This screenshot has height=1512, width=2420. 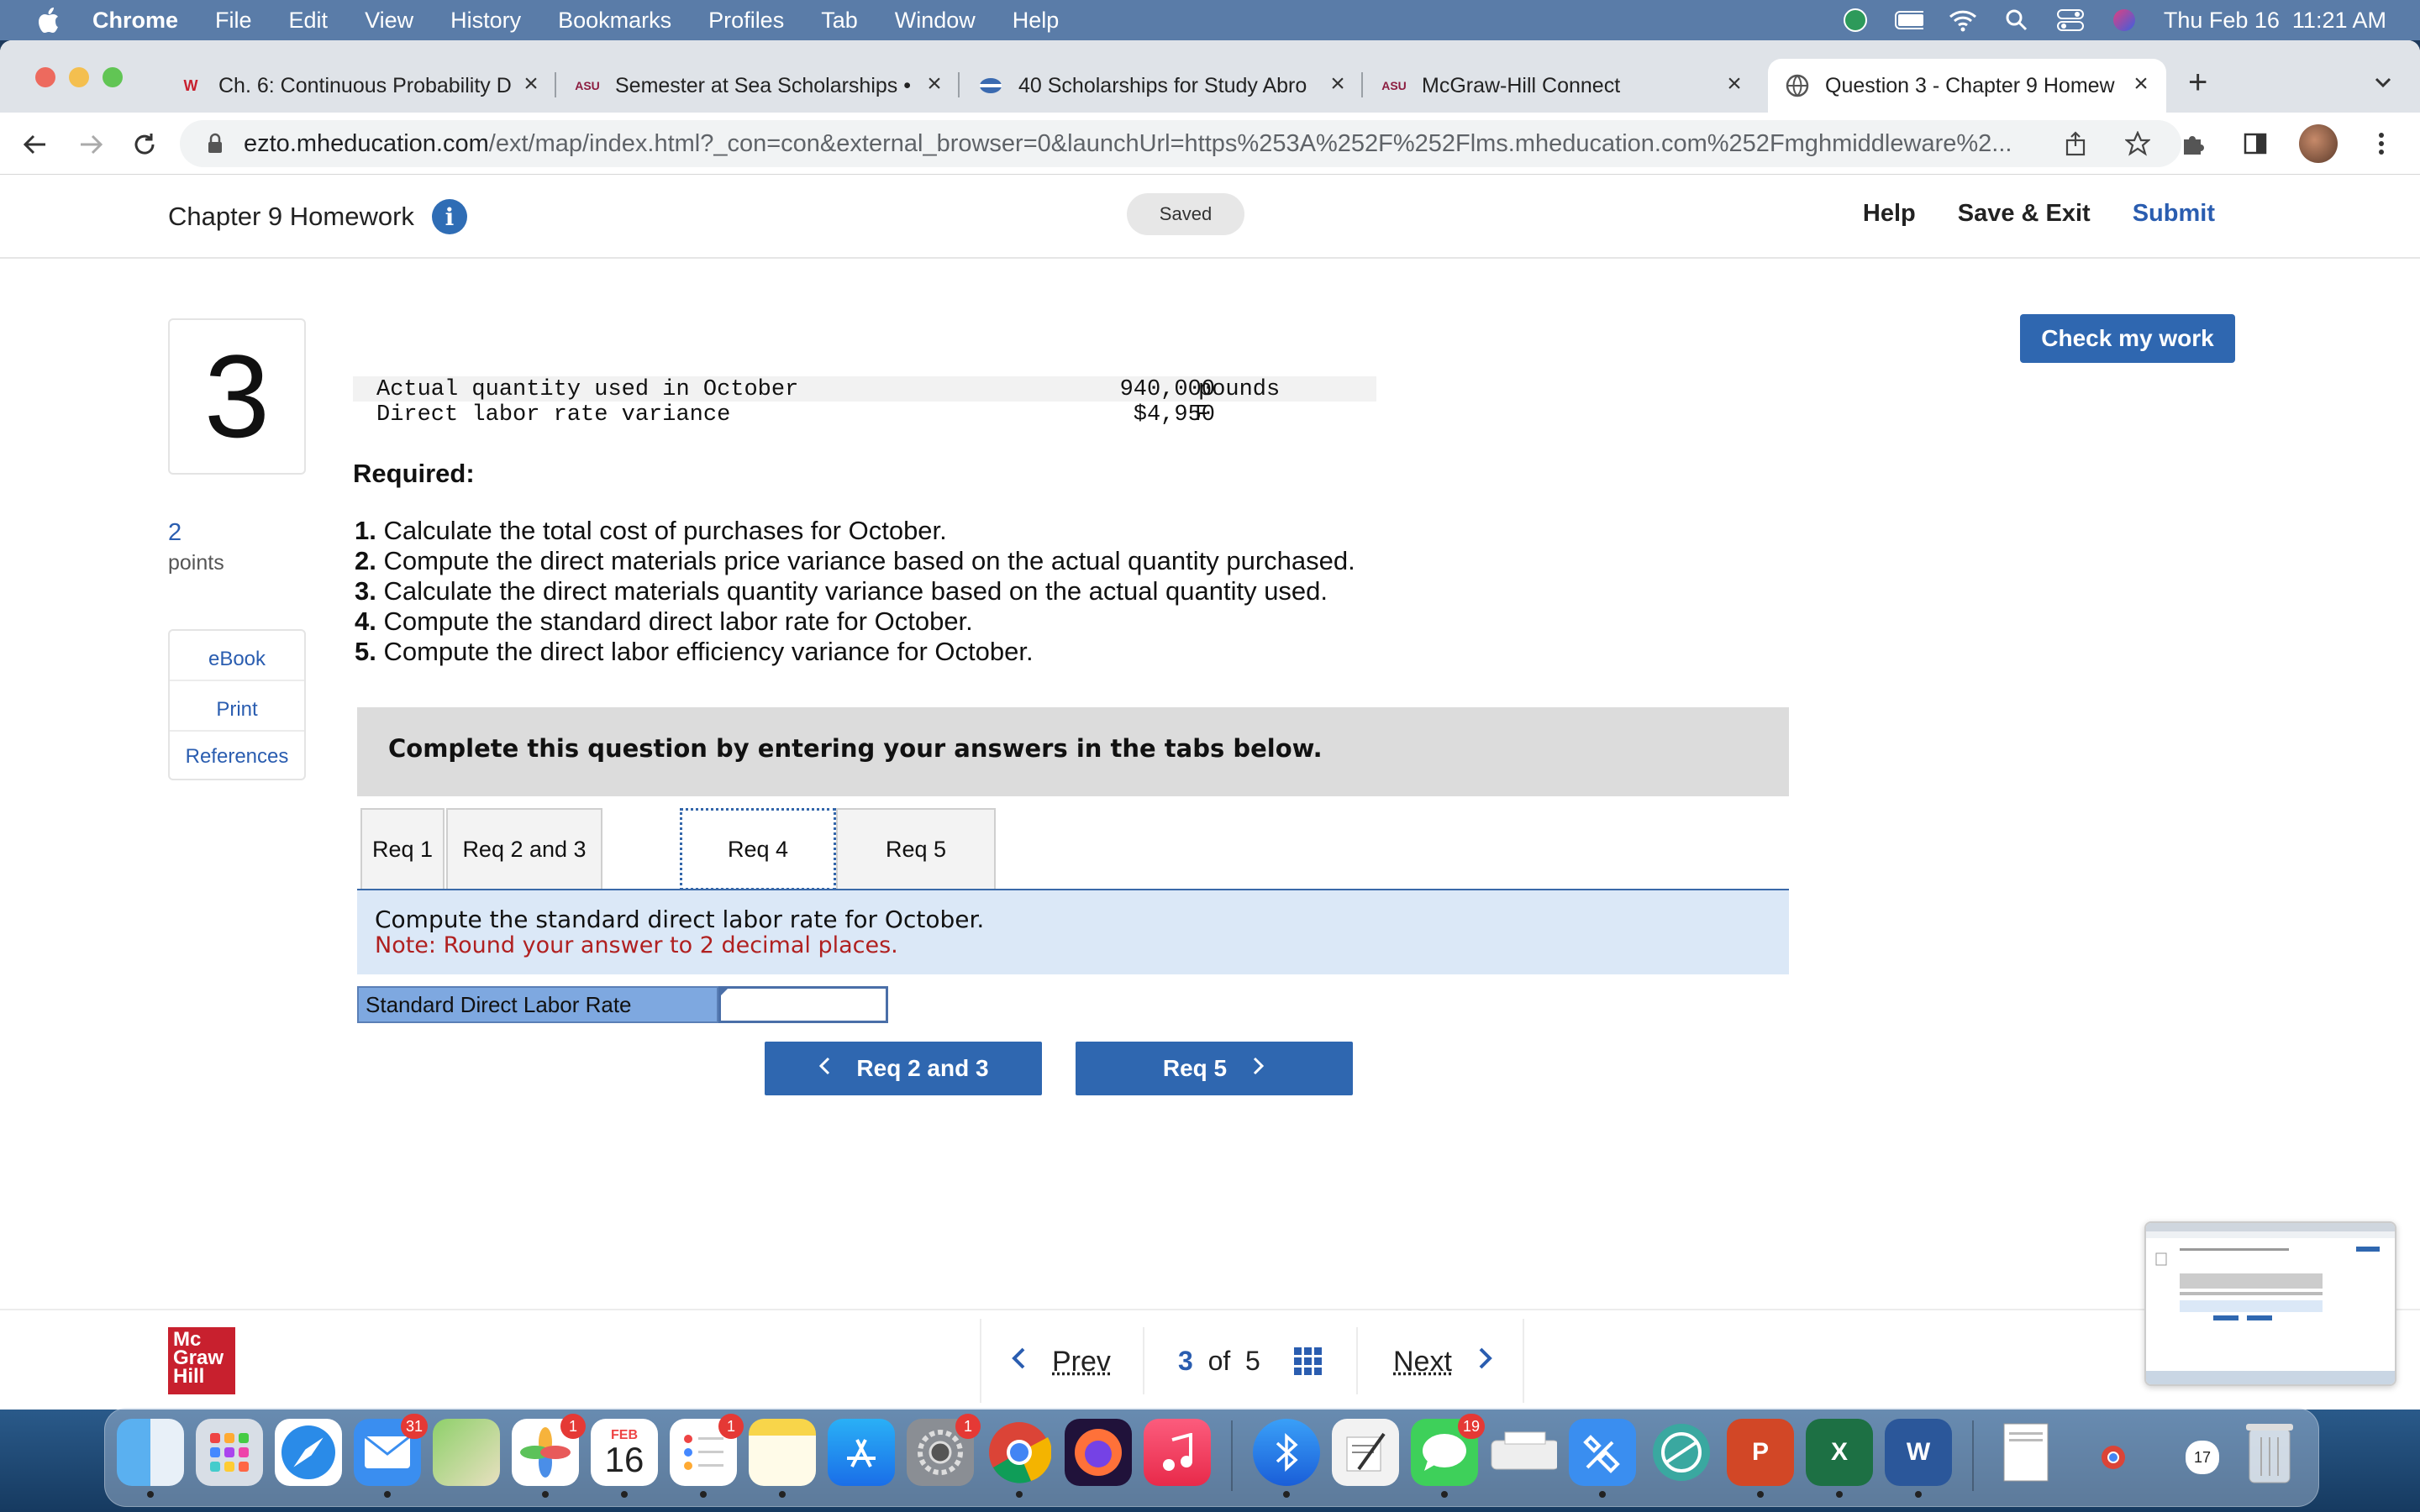 I want to click on menu-tab: Tab, so click(x=840, y=21).